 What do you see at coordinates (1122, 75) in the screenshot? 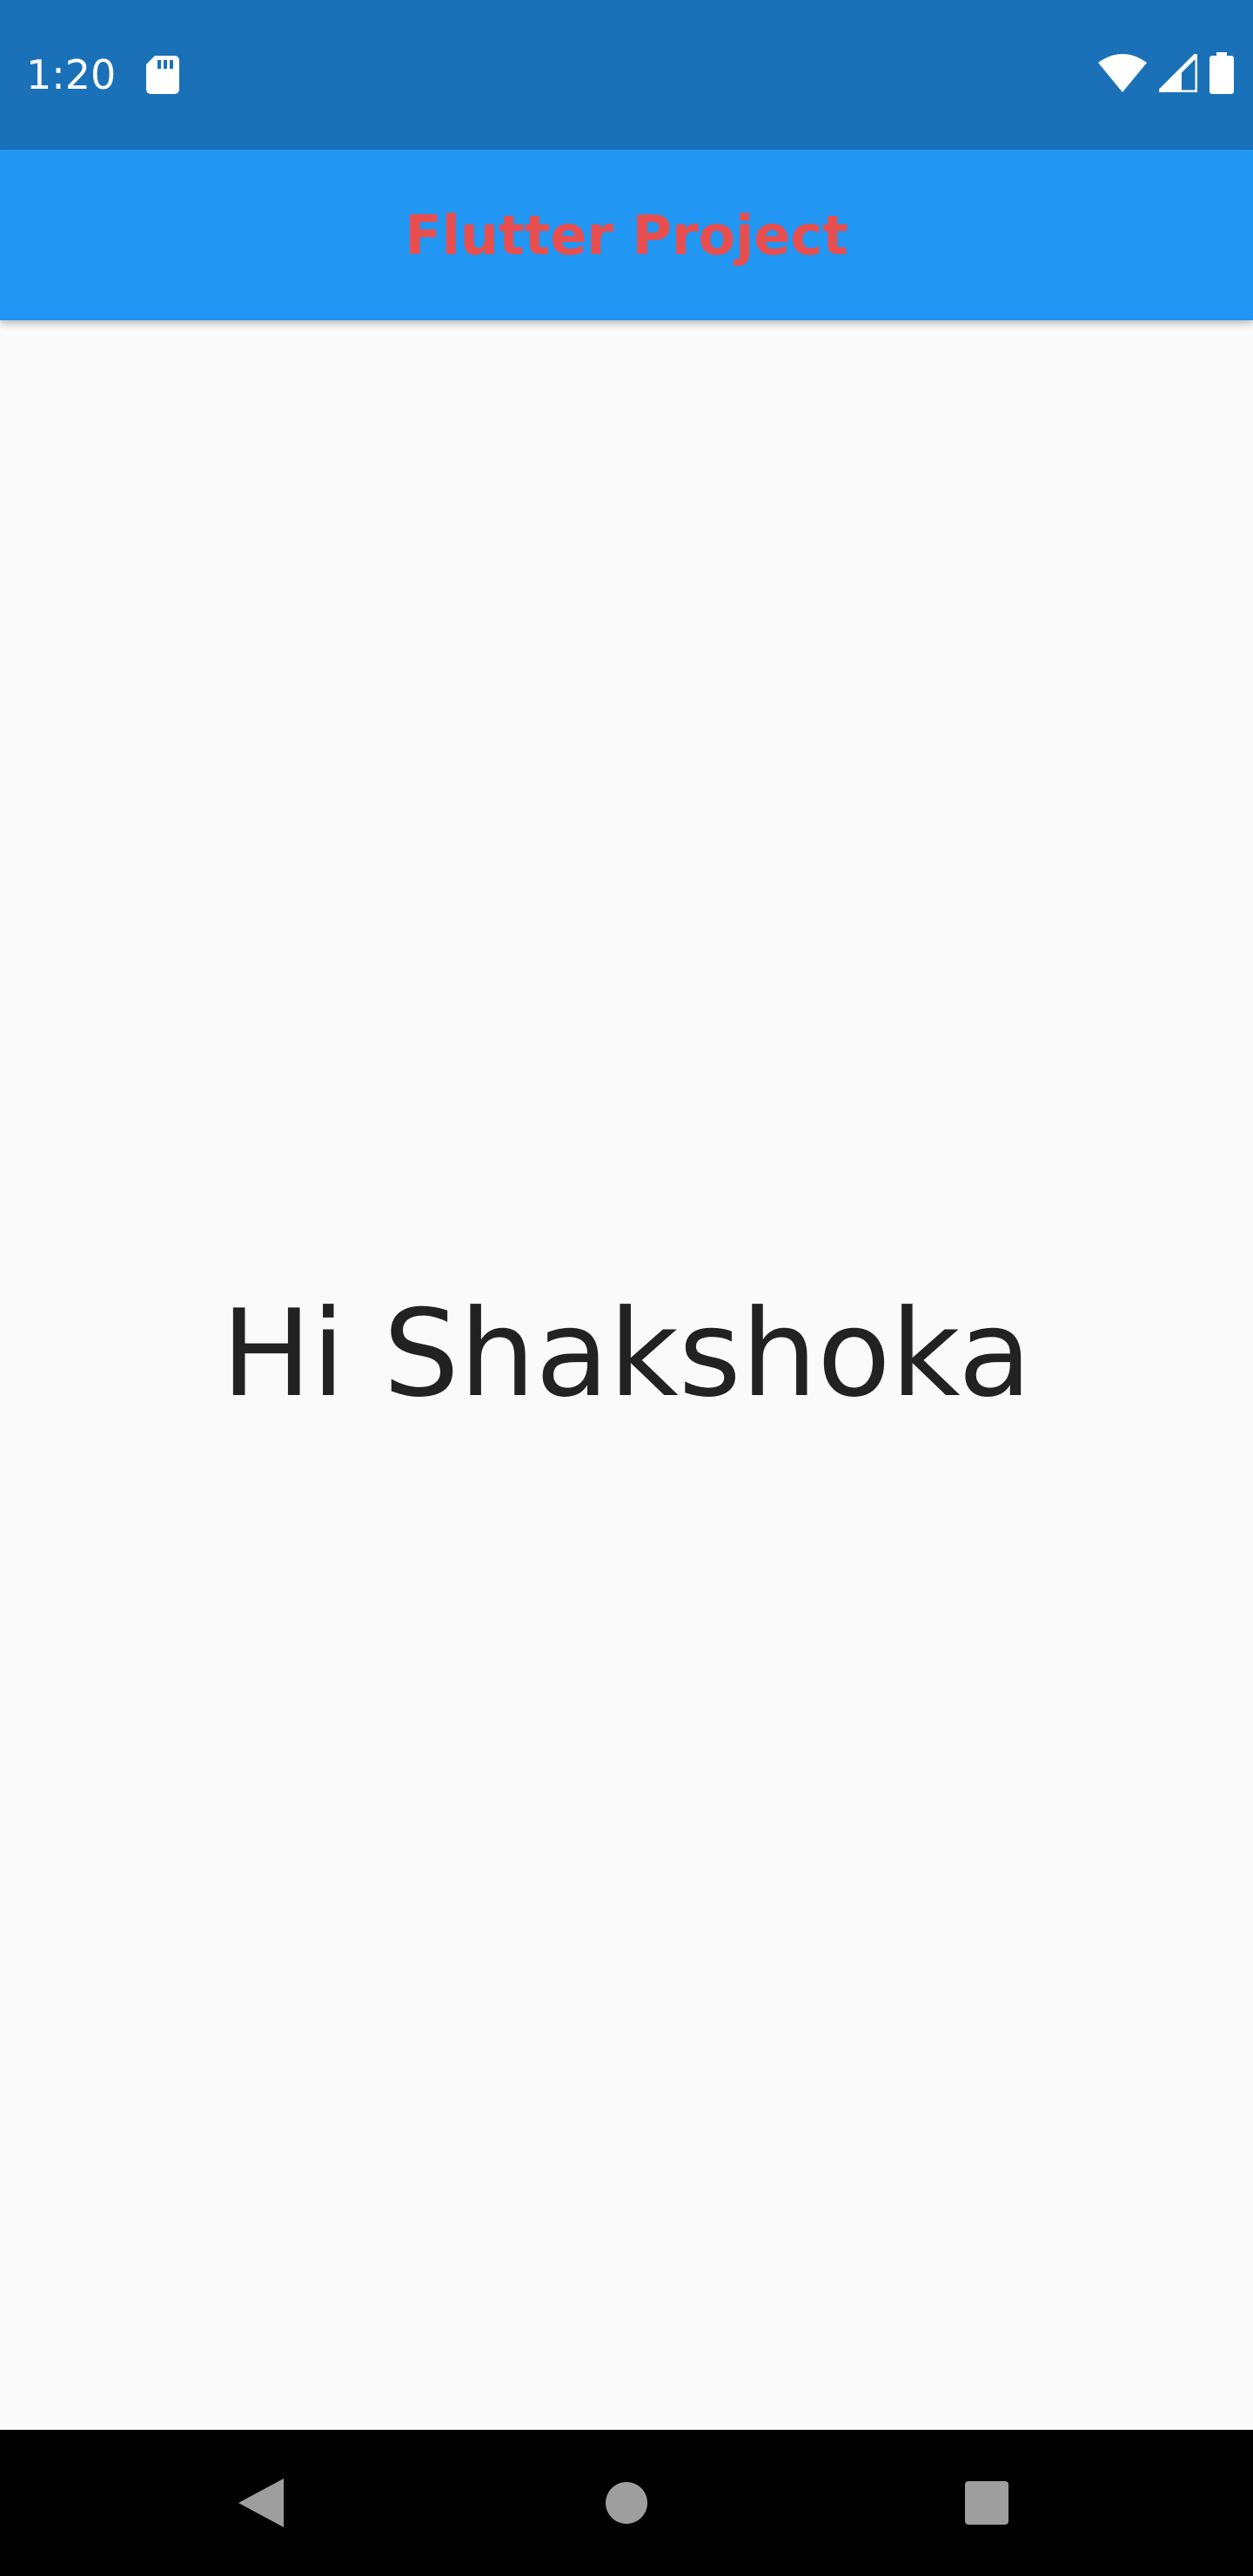
I see `wifi-icon` at bounding box center [1122, 75].